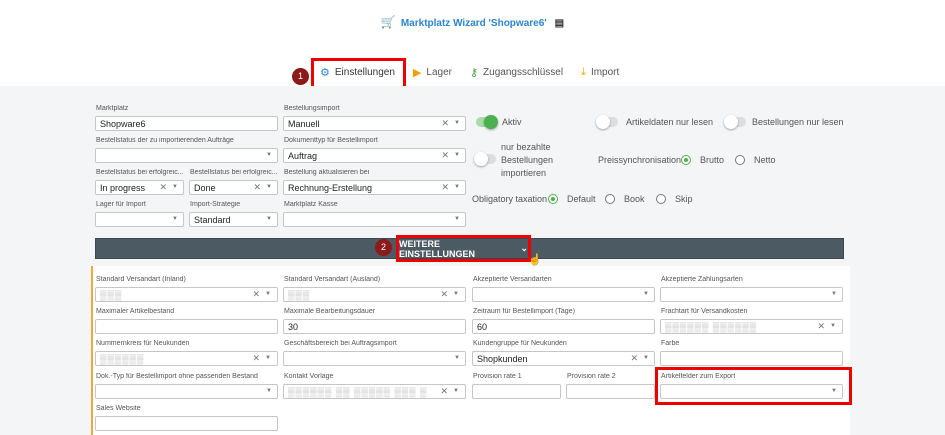  Describe the element at coordinates (563, 358) in the screenshot. I see `kundengruppe-select: Shopkunden ✕ ▼` at that location.